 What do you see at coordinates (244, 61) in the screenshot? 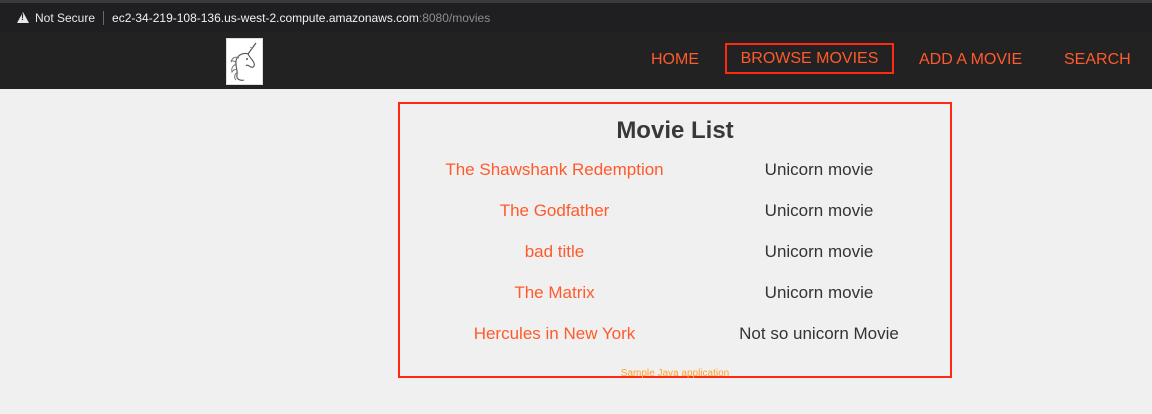
I see `unicorn-logo-icon` at bounding box center [244, 61].